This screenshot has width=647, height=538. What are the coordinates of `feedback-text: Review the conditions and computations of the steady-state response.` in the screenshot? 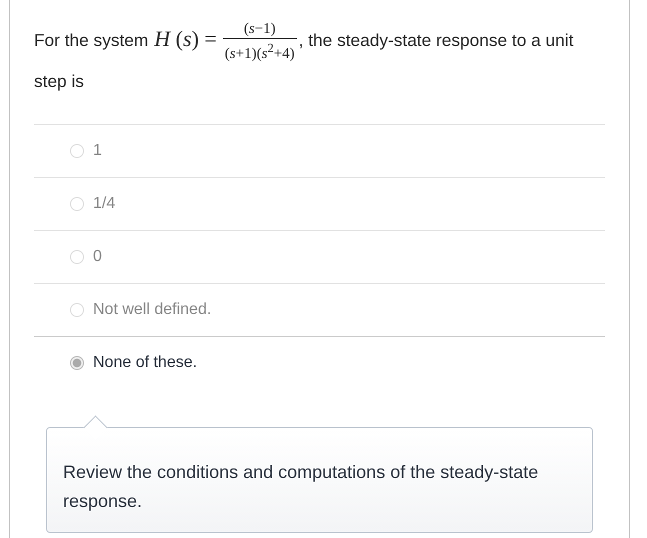 It's located at (300, 486).